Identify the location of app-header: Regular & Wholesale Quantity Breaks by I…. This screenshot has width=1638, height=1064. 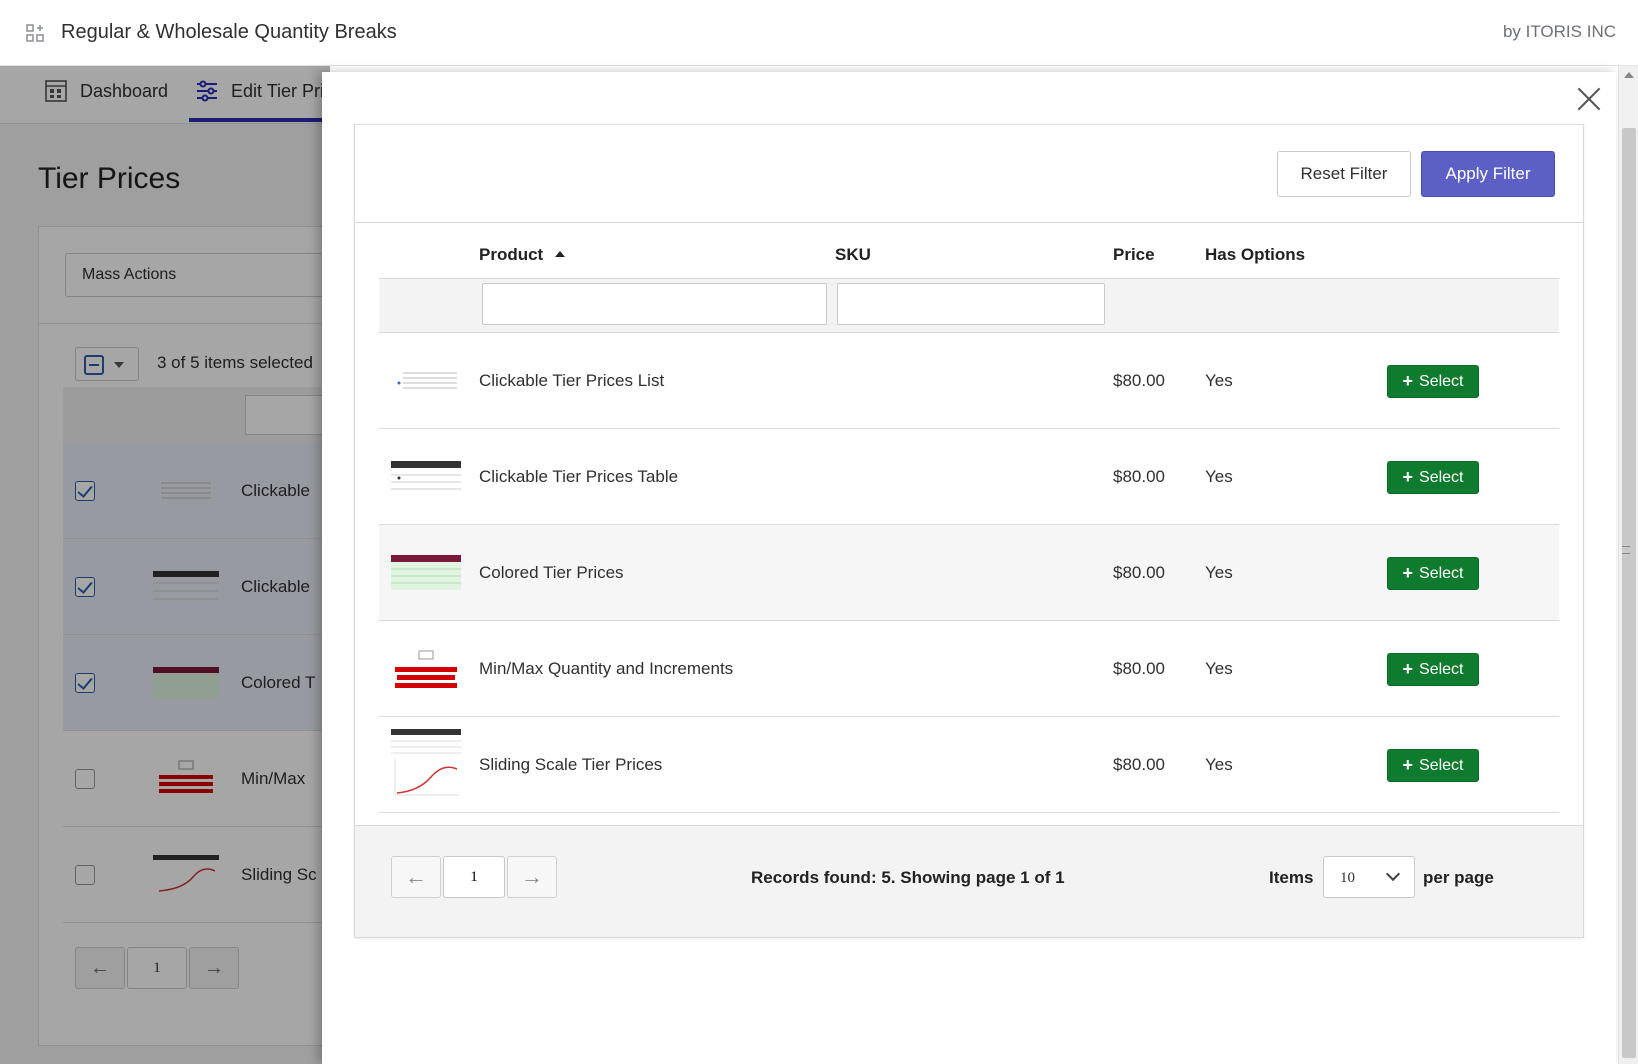
(819, 33).